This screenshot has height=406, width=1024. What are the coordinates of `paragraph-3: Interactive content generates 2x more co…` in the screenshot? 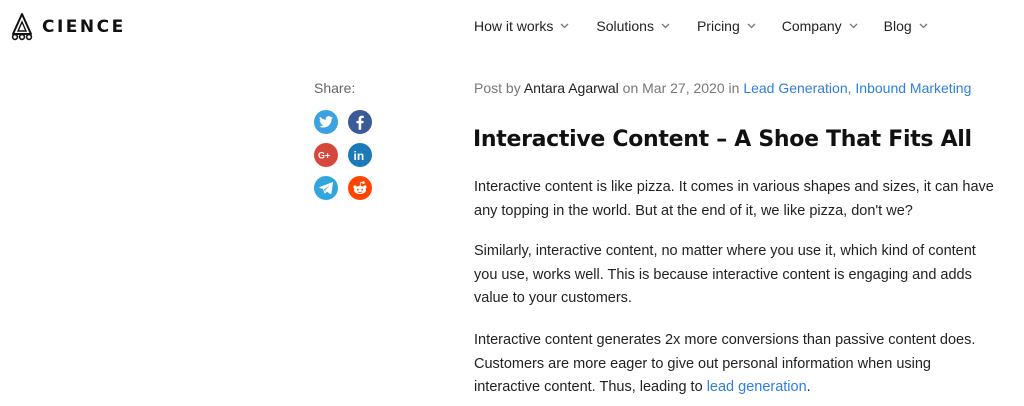 It's located at (734, 364).